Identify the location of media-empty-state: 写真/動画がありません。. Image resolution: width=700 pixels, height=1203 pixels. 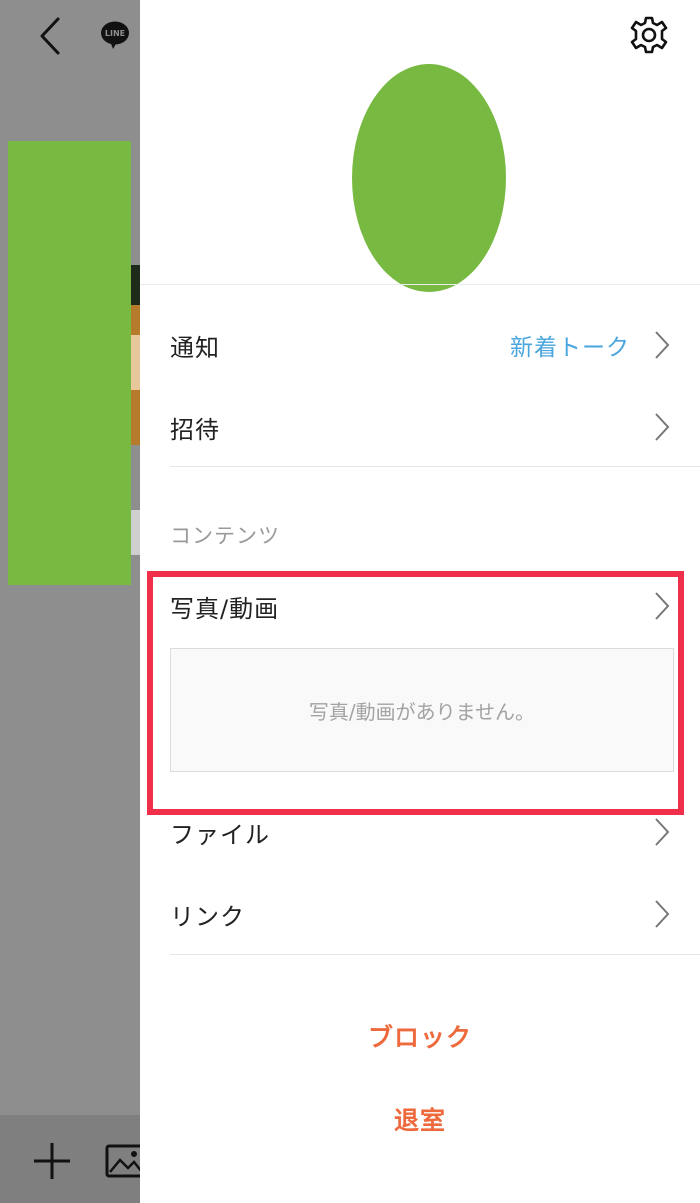
(422, 710).